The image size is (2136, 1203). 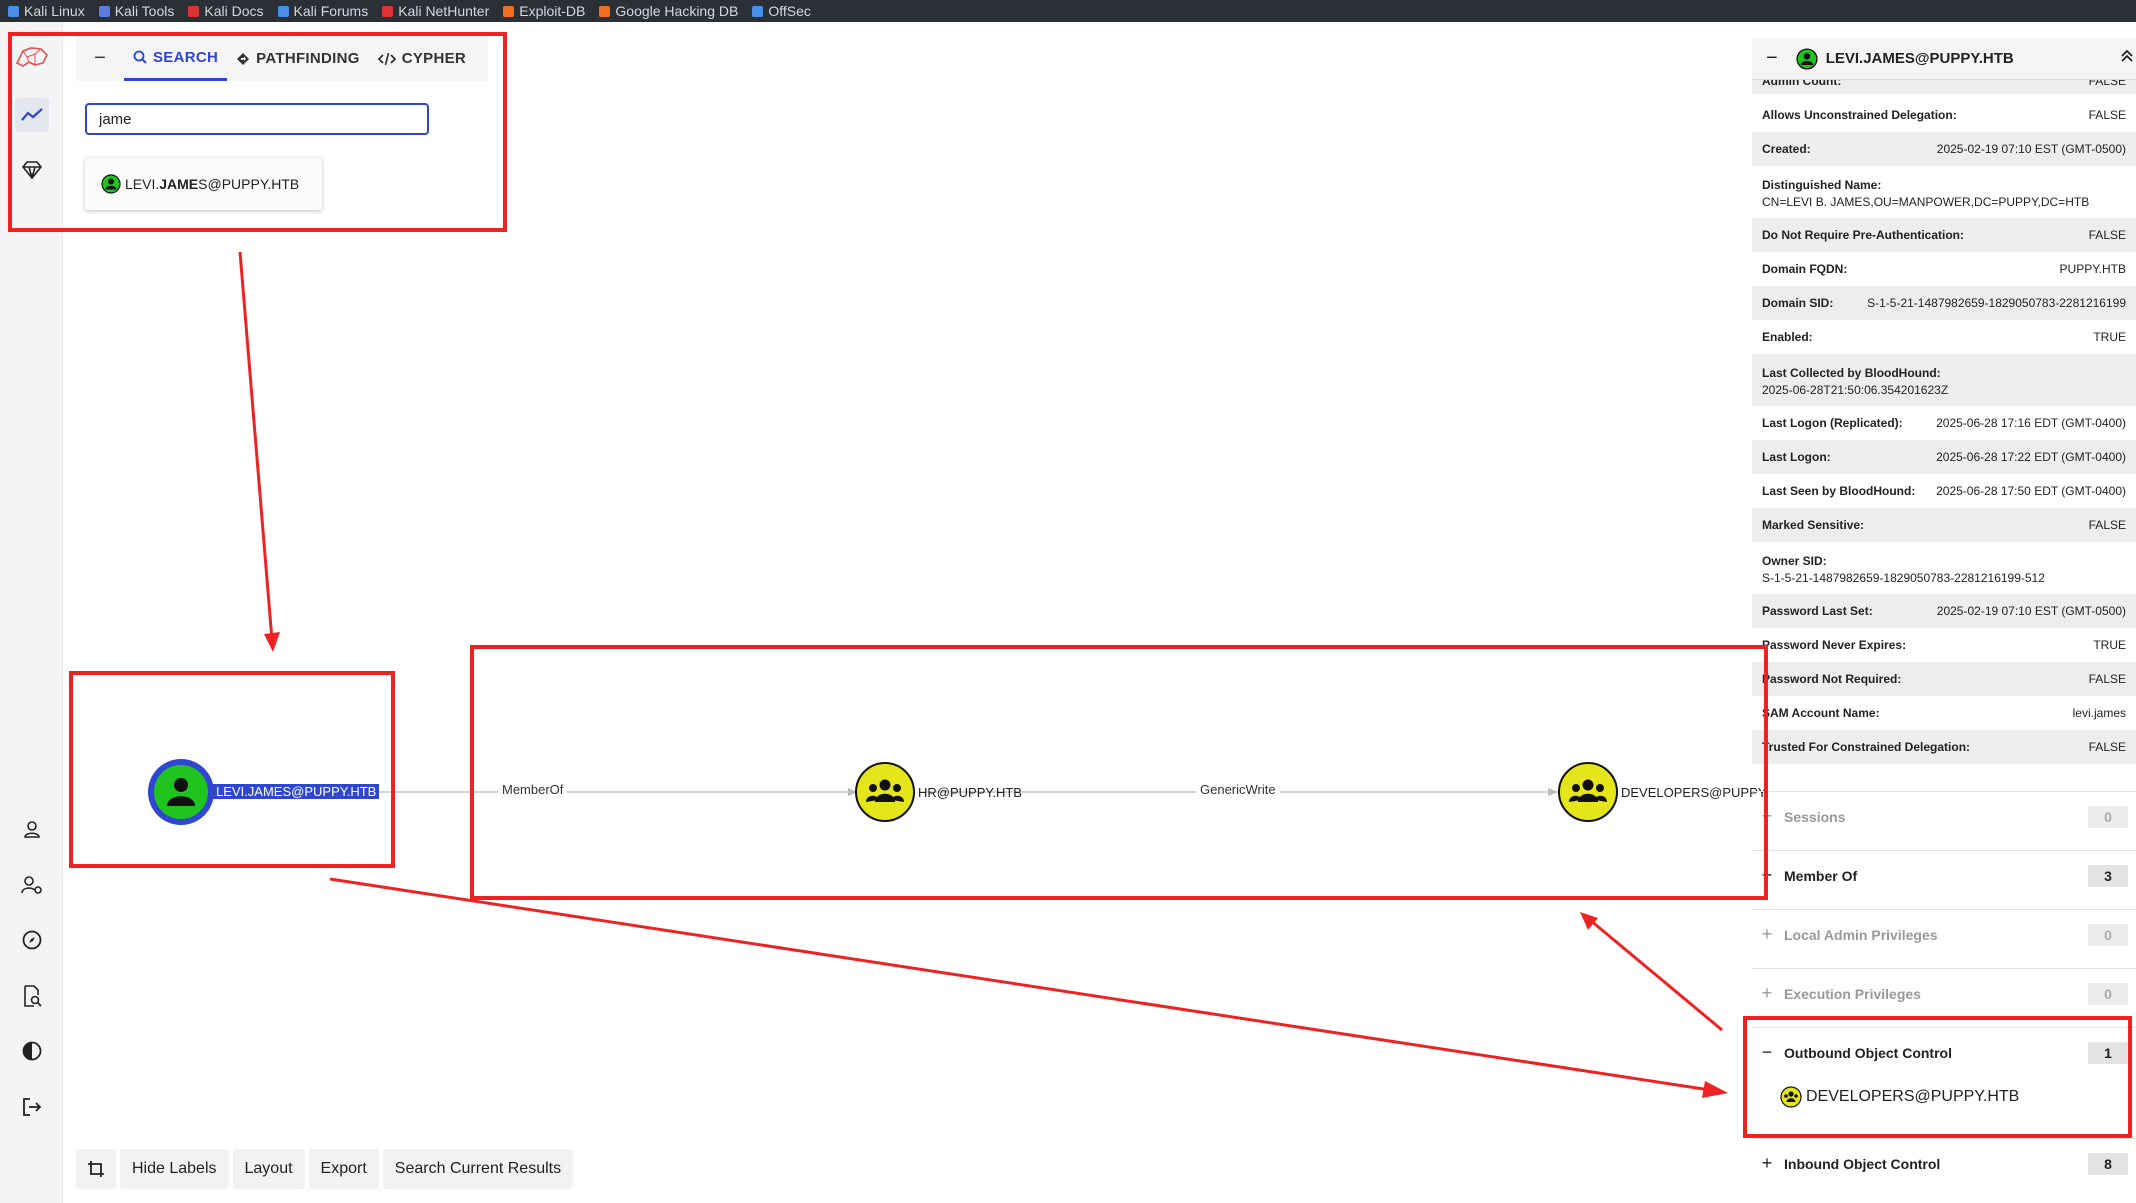 I want to click on collapse-entity-button: −, so click(x=1772, y=58).